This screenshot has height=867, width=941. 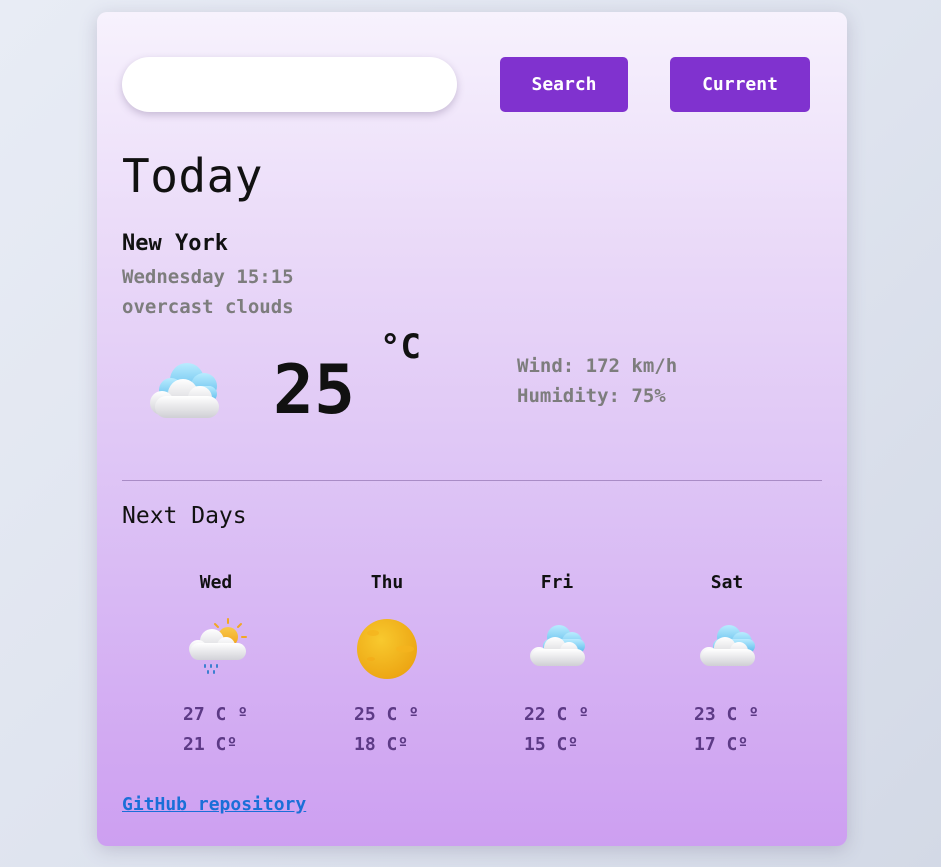 I want to click on partly-cloudy-rain-icon, so click(x=218, y=646).